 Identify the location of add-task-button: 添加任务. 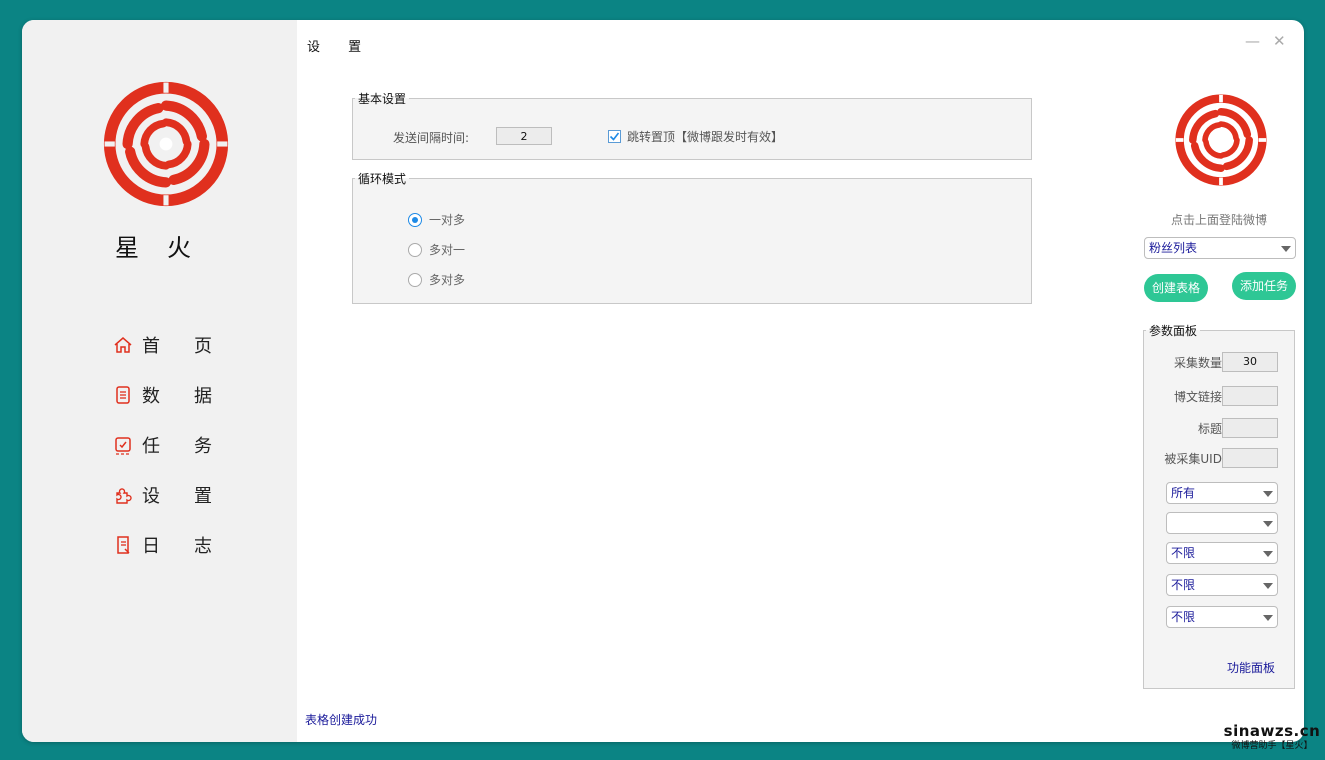
(1264, 286).